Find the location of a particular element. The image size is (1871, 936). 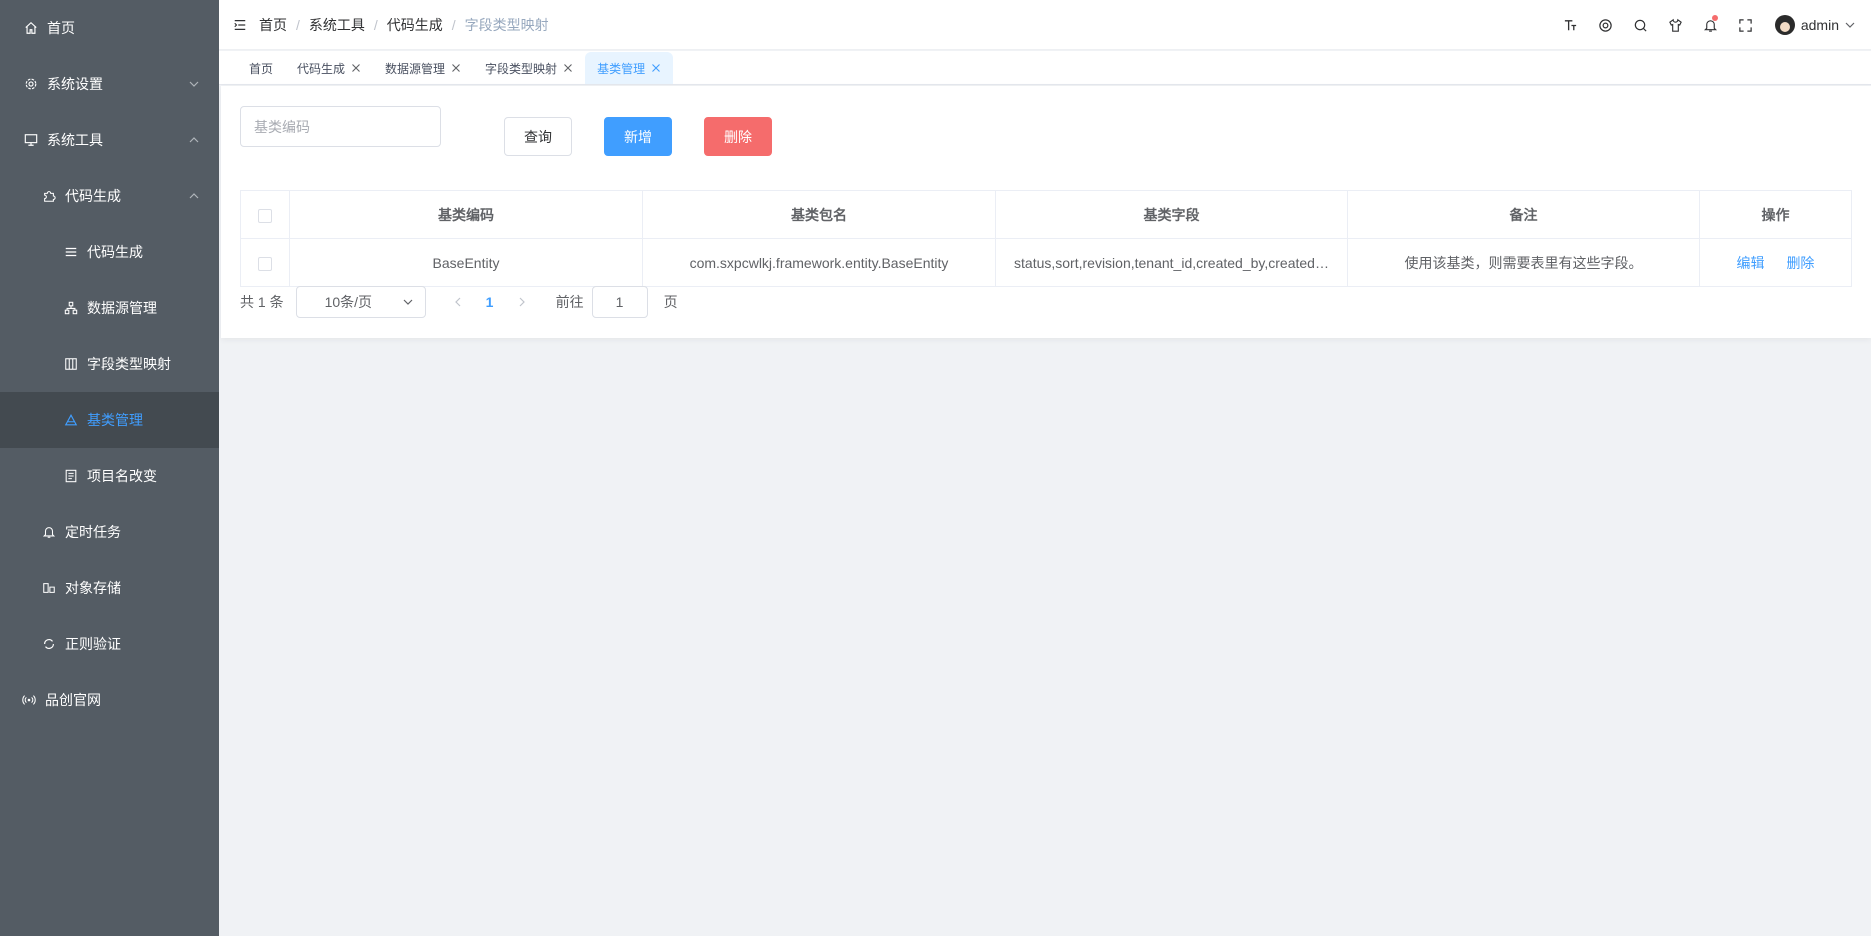

sidebar-item-codegen-group: 代码生成 is located at coordinates (109, 196).